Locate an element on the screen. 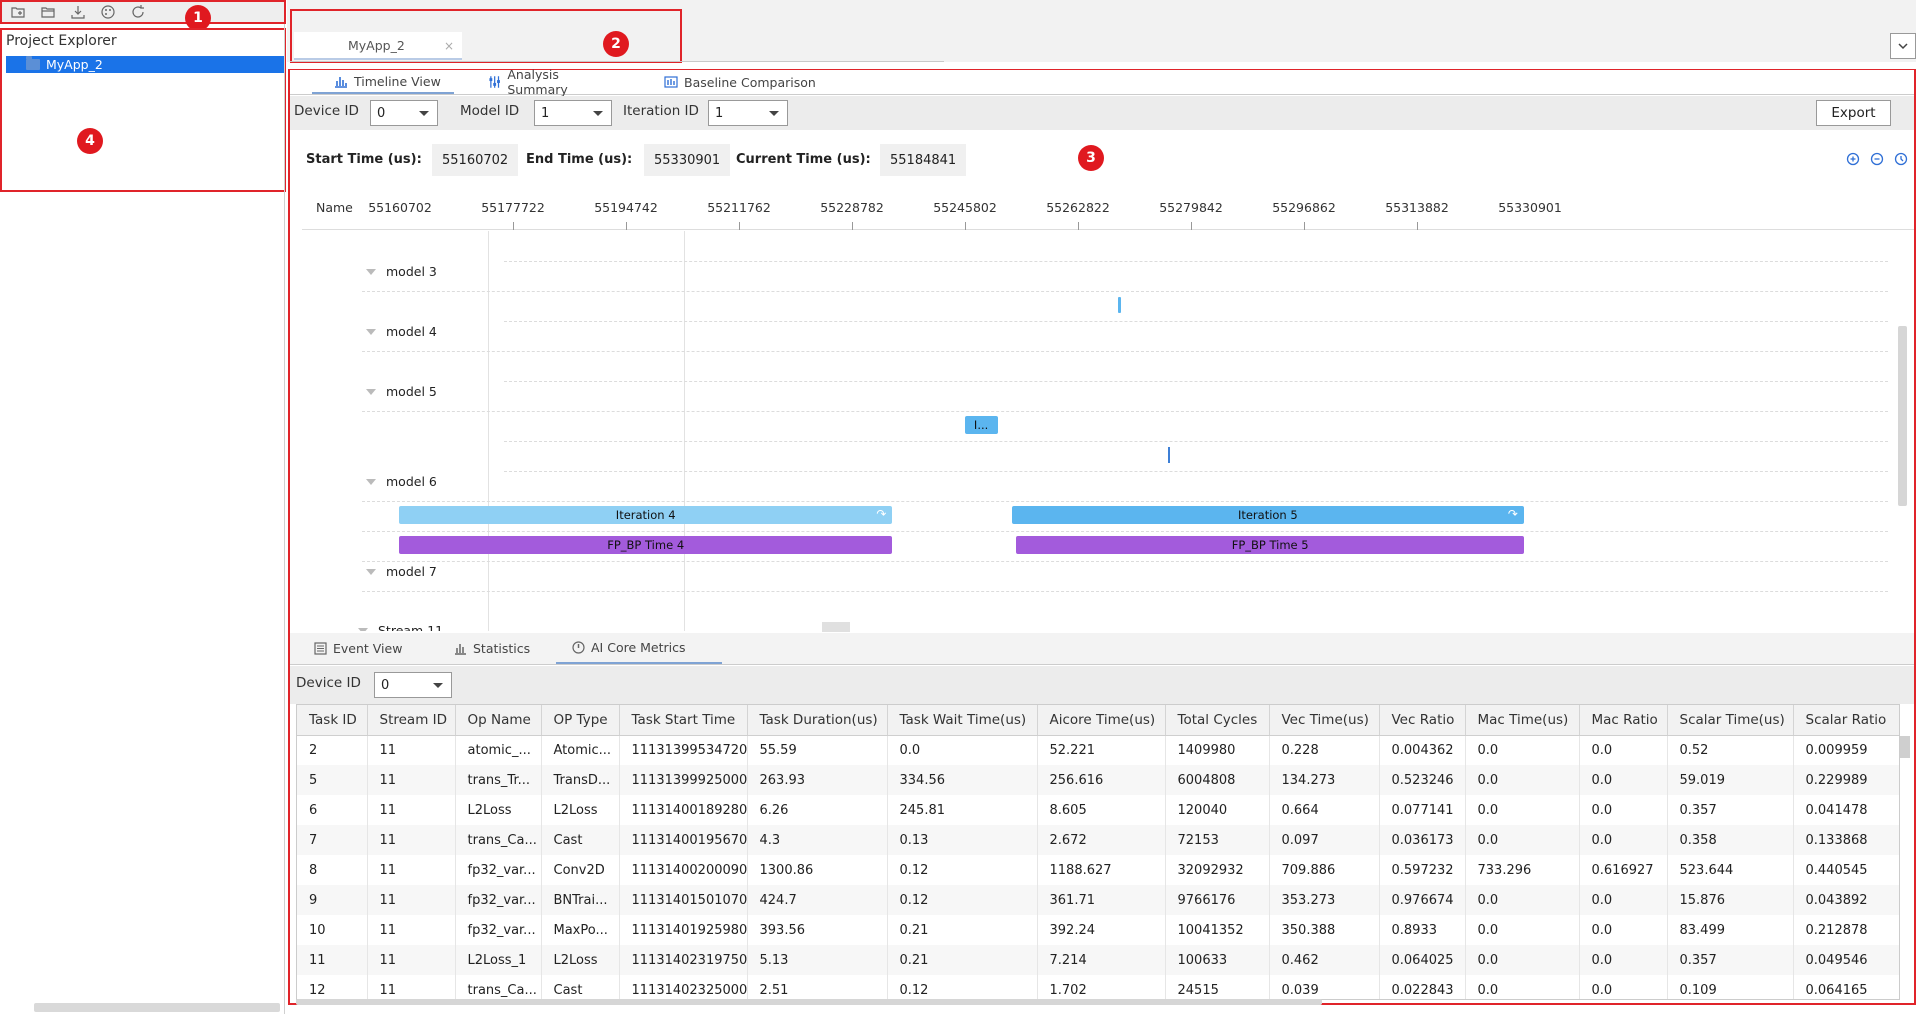 The image size is (1916, 1014). timeline-bar-fpbp-4: FP_BP Time 4 is located at coordinates (646, 545).